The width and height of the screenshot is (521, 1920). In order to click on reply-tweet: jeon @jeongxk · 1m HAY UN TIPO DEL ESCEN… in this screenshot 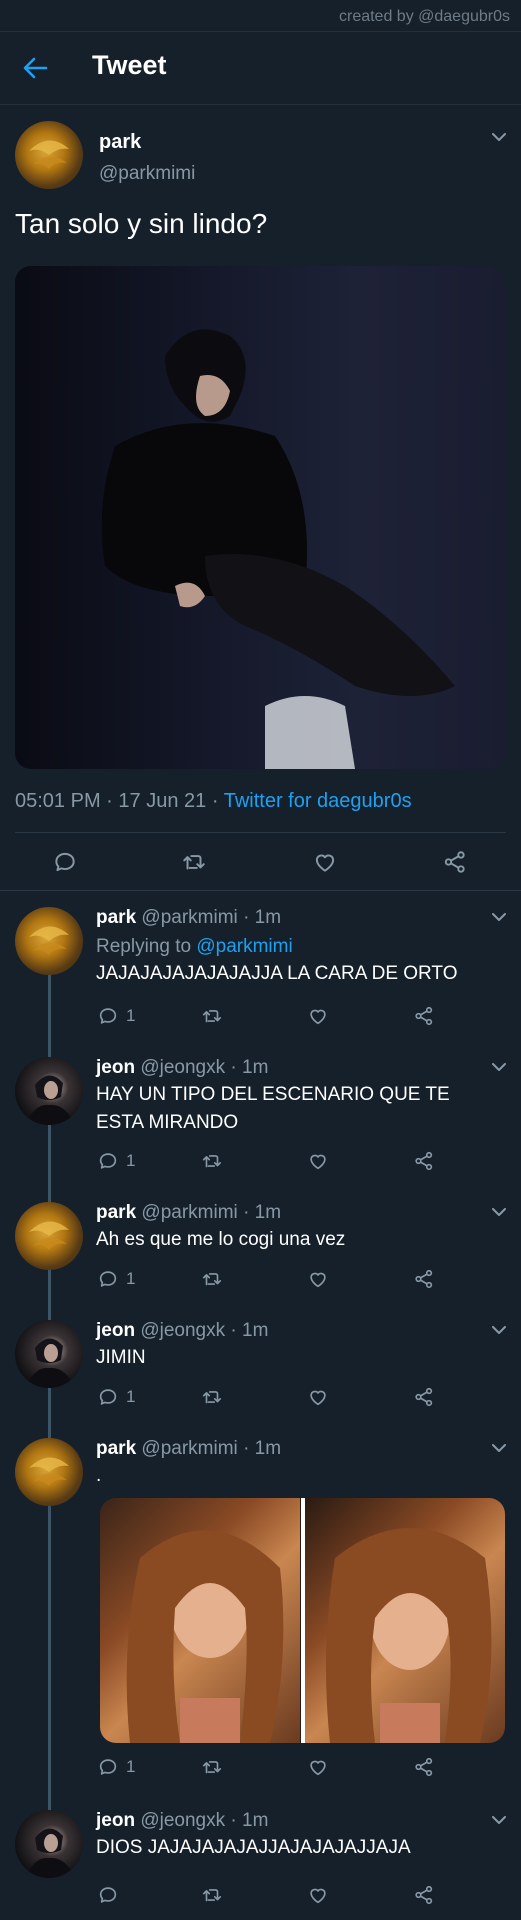, I will do `click(260, 1120)`.